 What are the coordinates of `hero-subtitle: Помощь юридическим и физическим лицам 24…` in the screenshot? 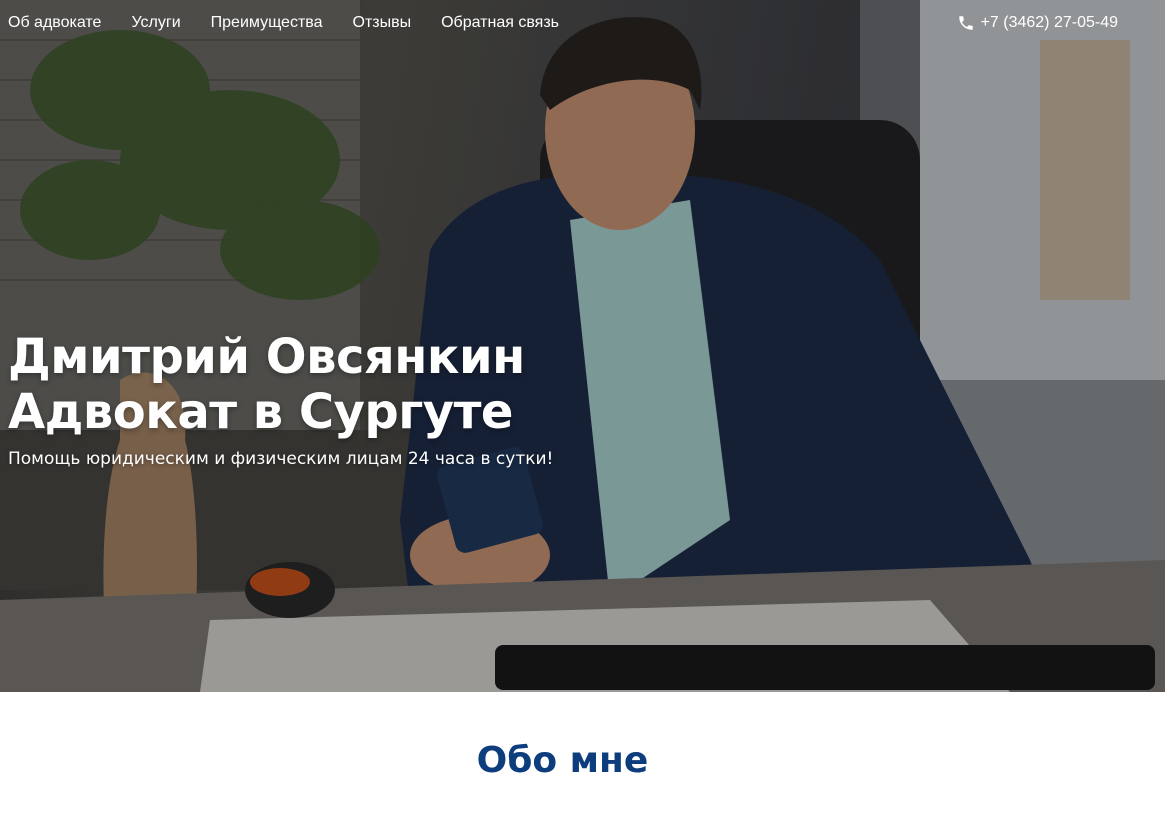 It's located at (281, 459).